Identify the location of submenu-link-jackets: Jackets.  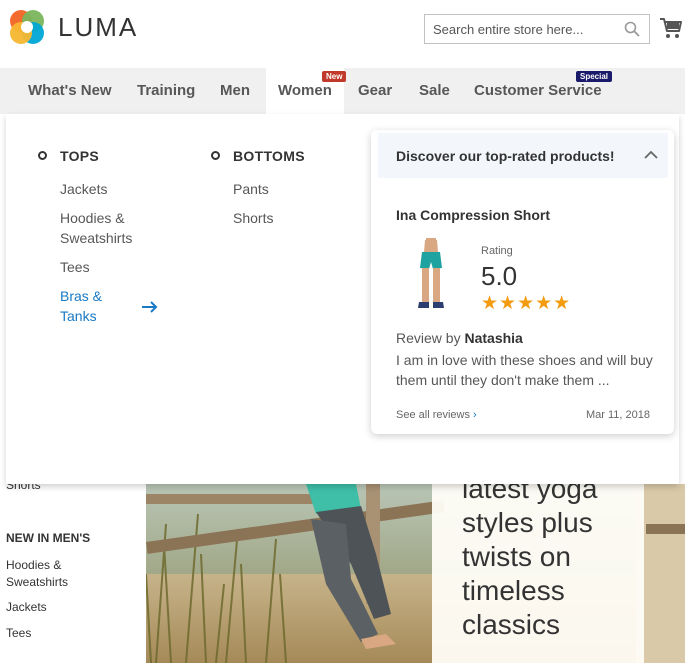
(83, 189).